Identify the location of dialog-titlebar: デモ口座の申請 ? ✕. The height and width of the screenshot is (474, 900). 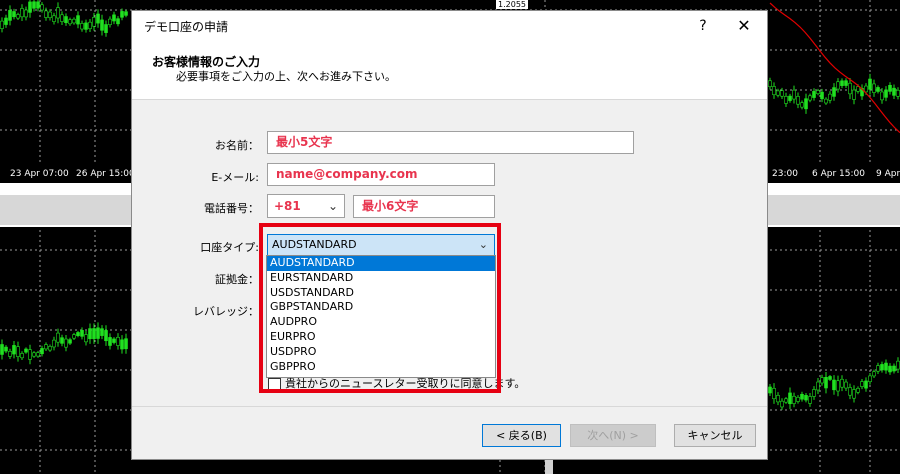
(449, 26).